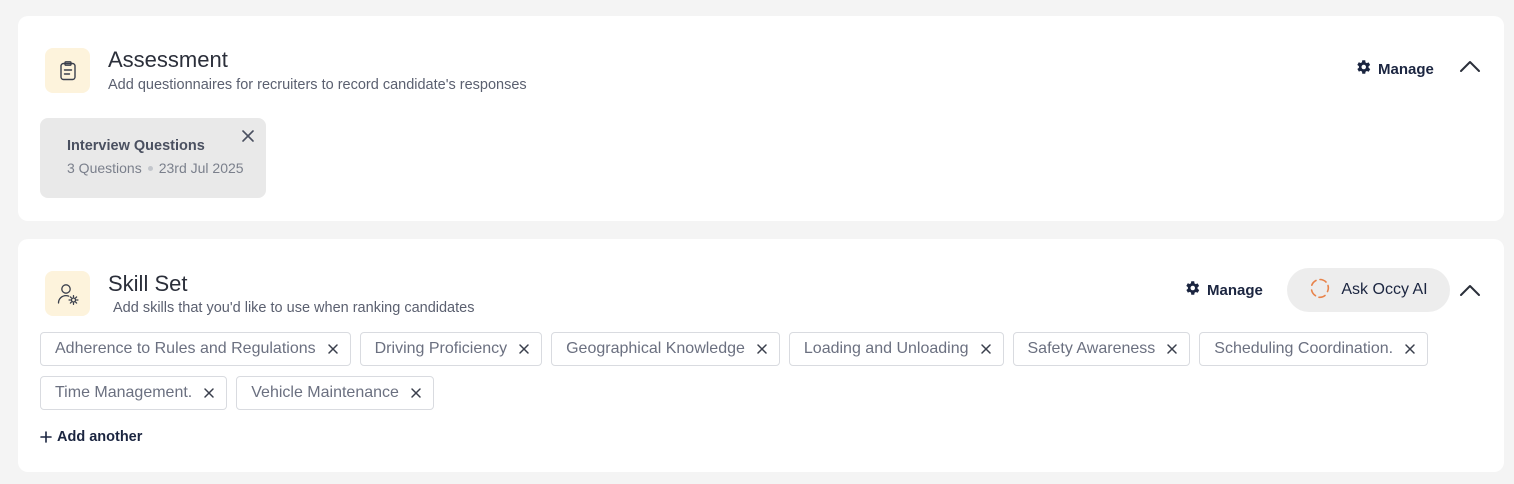 Image resolution: width=1514 pixels, height=484 pixels. Describe the element at coordinates (441, 348) in the screenshot. I see `skill-chip-label: Driving Proficiency` at that location.